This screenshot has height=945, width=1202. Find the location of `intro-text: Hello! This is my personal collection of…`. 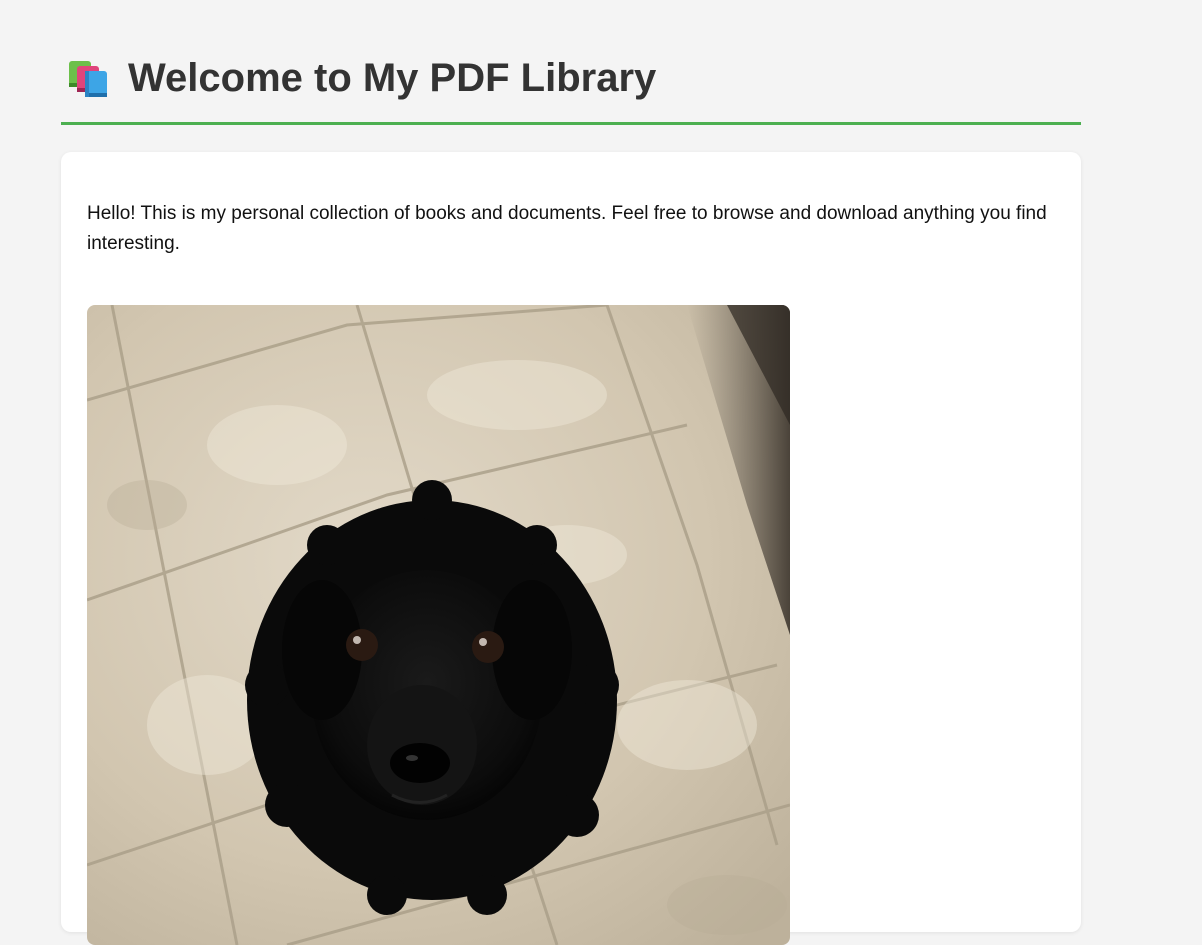

intro-text: Hello! This is my personal collection of… is located at coordinates (567, 228).